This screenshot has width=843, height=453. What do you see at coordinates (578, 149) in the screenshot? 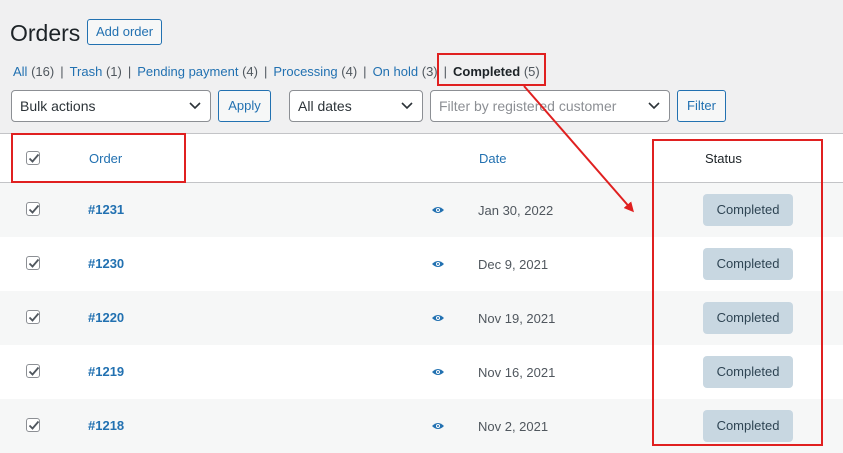
I see `annotation-arrow` at bounding box center [578, 149].